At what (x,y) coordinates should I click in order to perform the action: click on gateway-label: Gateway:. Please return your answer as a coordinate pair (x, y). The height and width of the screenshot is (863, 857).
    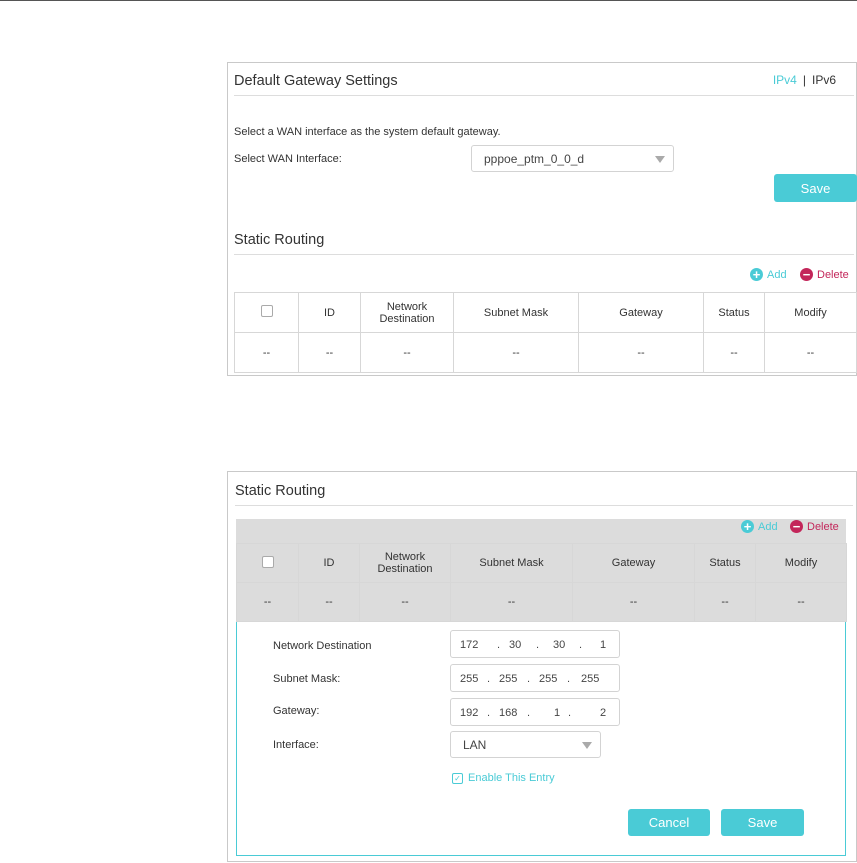
    Looking at the image, I should click on (296, 711).